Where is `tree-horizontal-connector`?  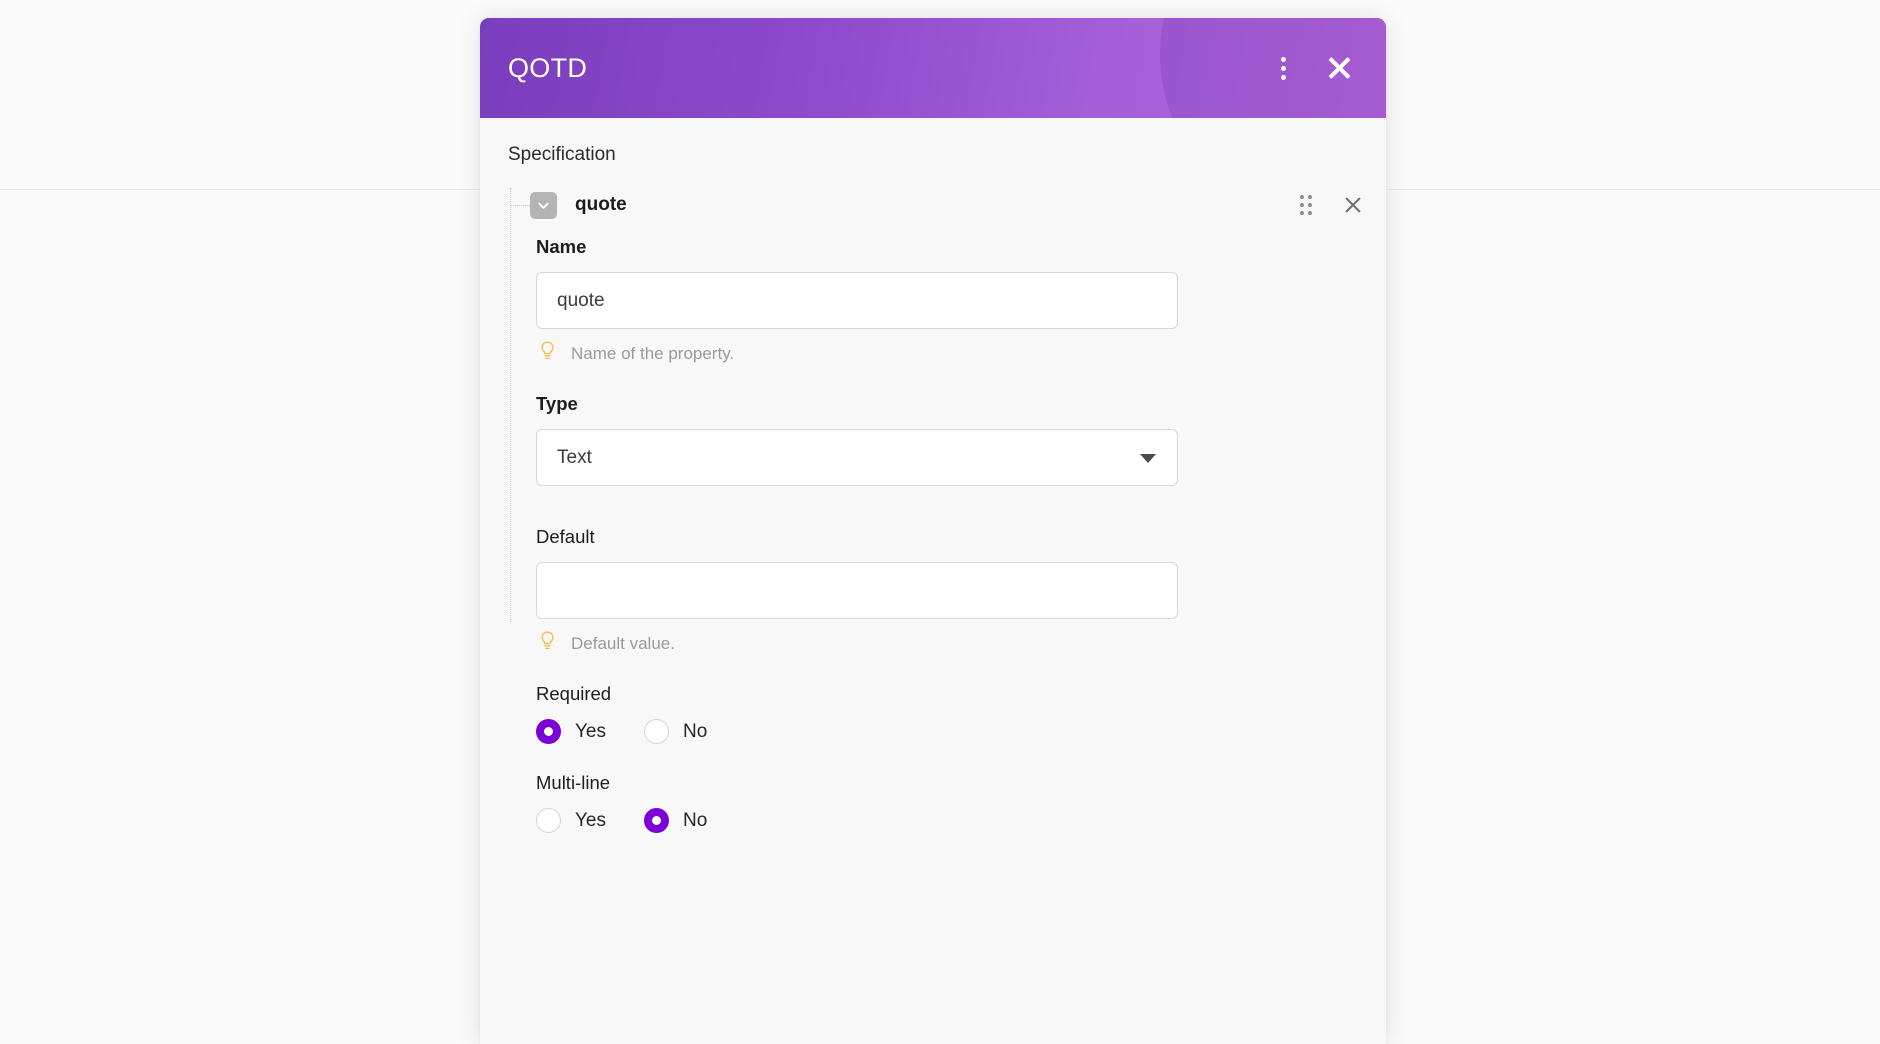
tree-horizontal-connector is located at coordinates (521, 205).